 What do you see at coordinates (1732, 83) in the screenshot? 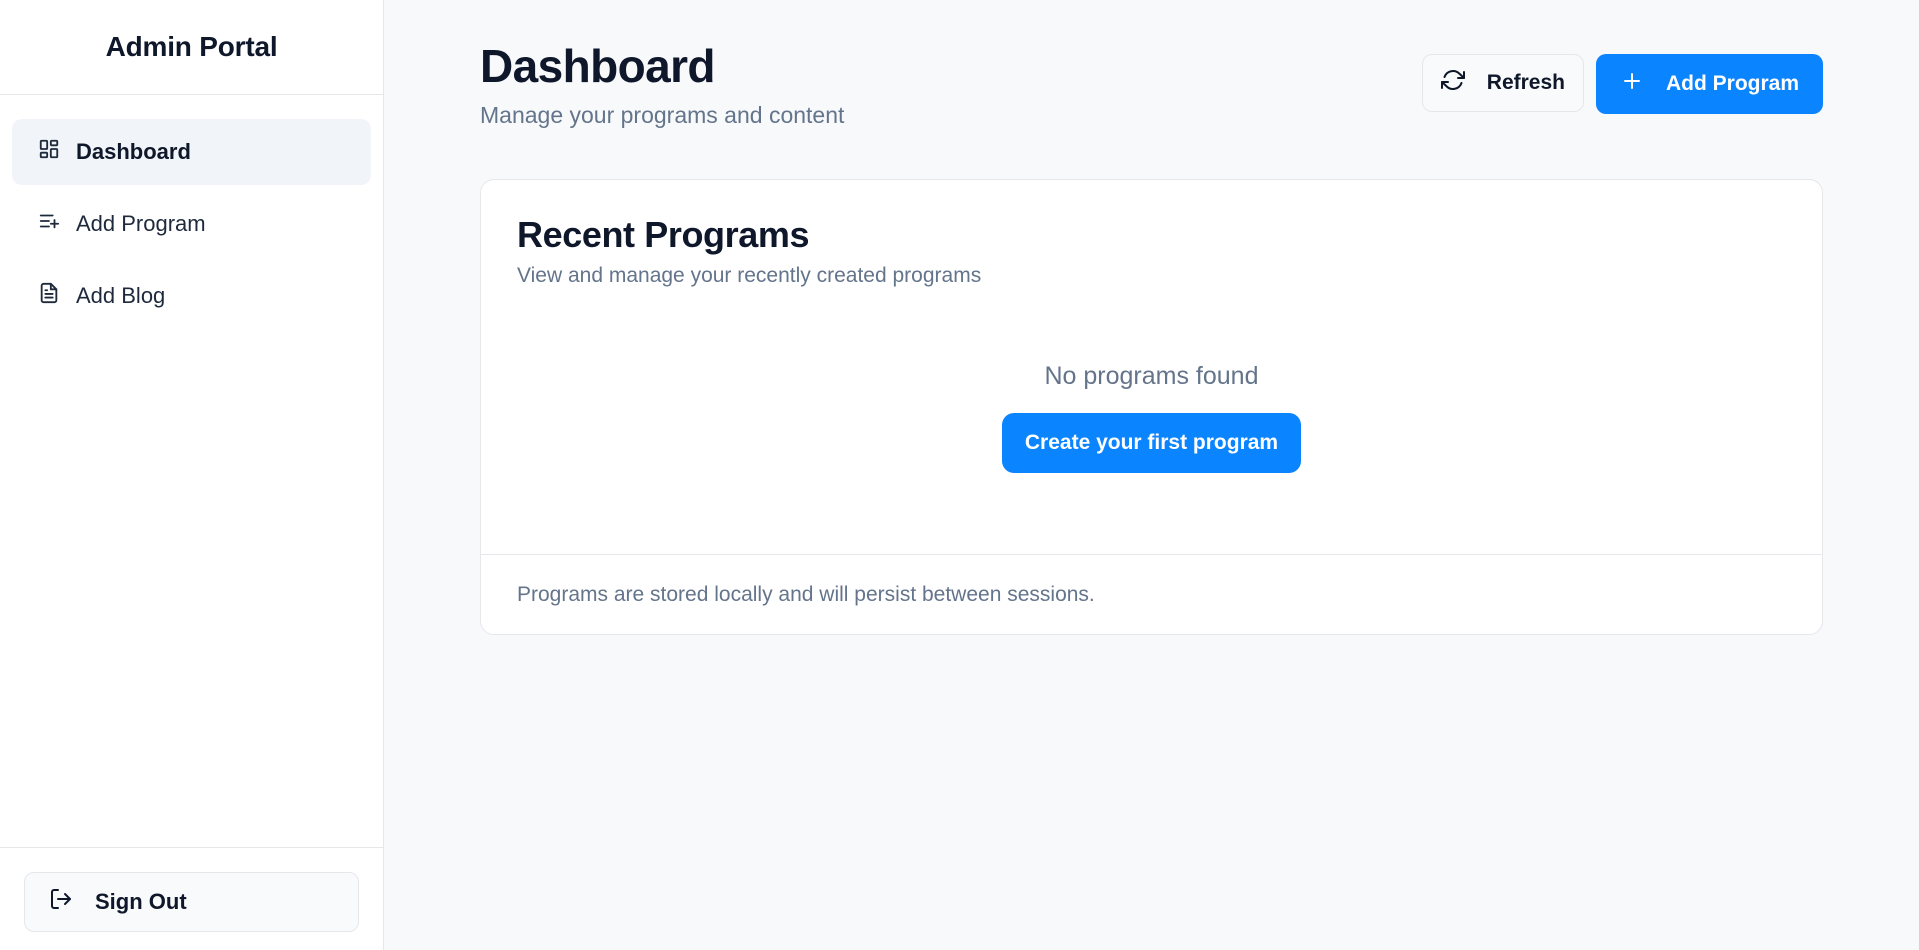
I see `add-program-label: Add Program` at bounding box center [1732, 83].